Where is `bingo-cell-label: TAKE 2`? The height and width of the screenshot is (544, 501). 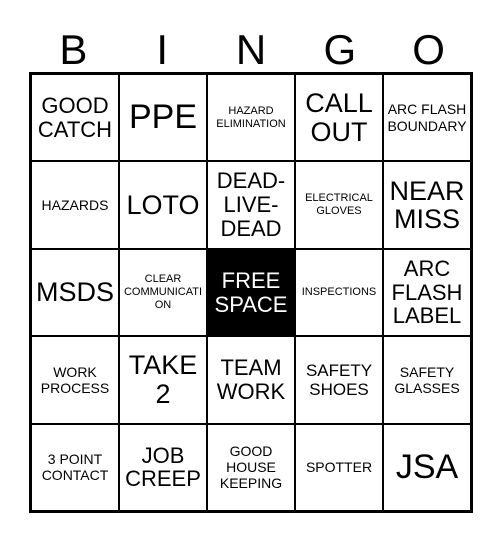 bingo-cell-label: TAKE 2 is located at coordinates (163, 379).